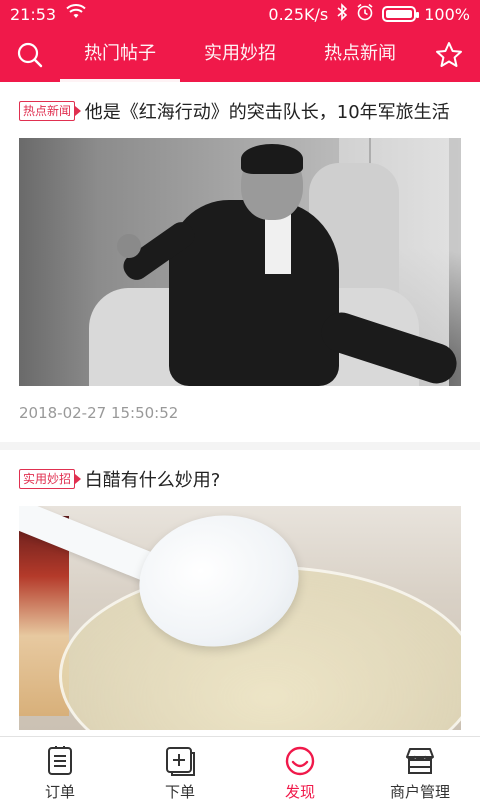 This screenshot has height=800, width=480. What do you see at coordinates (449, 55) in the screenshot?
I see `star-icon` at bounding box center [449, 55].